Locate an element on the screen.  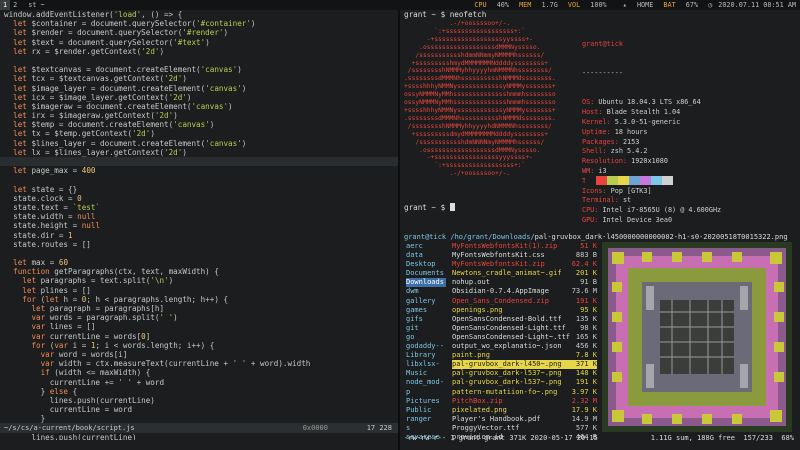
directory-item: Music is located at coordinates (426, 373).